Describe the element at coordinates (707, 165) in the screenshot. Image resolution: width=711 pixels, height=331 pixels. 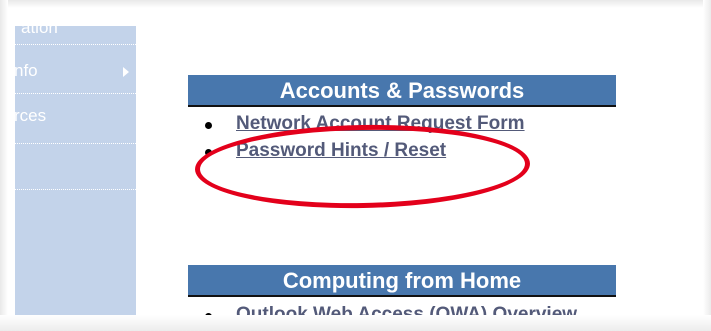
I see `window-shadow-right` at that location.